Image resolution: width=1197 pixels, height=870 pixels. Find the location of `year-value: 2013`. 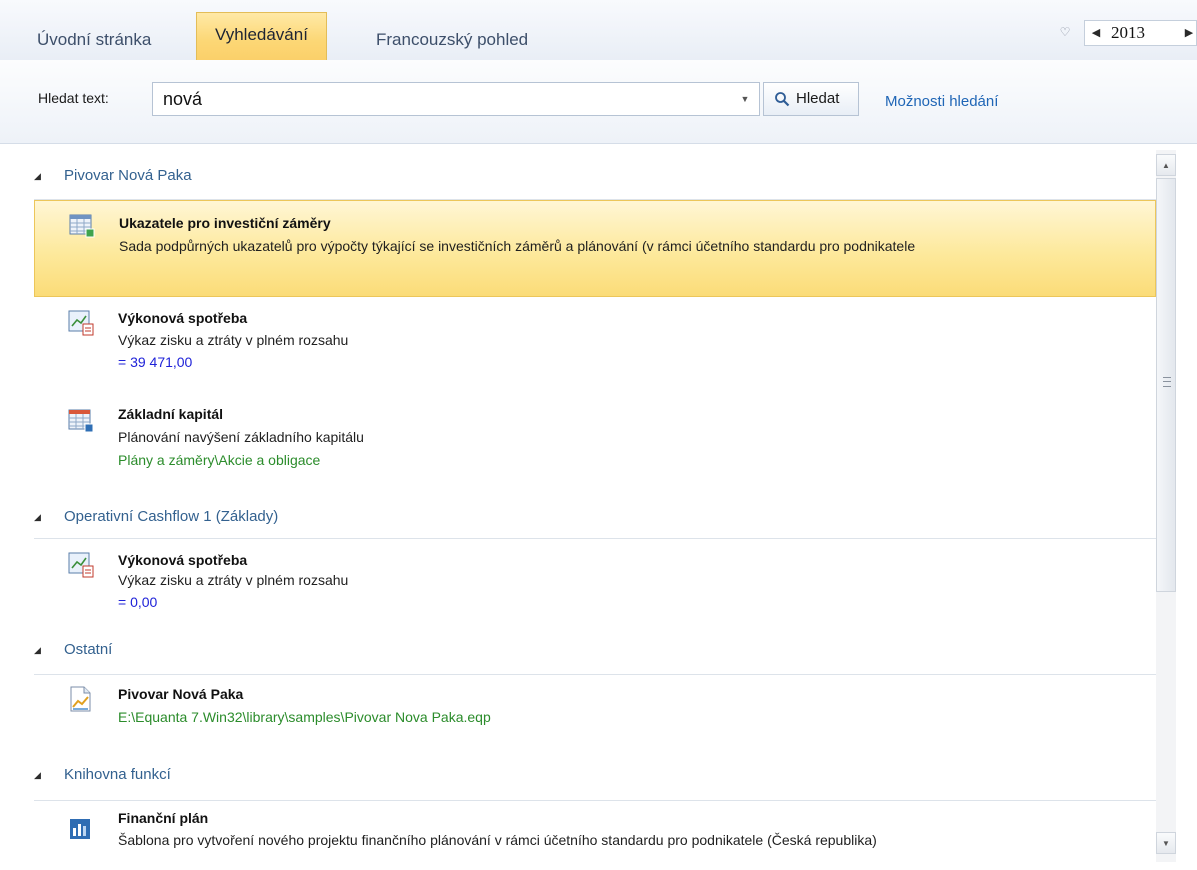

year-value: 2013 is located at coordinates (1128, 32).